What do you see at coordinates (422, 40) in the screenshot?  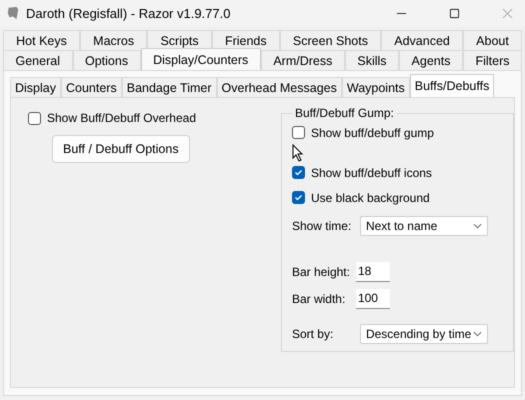 I see `tab: Advanced` at bounding box center [422, 40].